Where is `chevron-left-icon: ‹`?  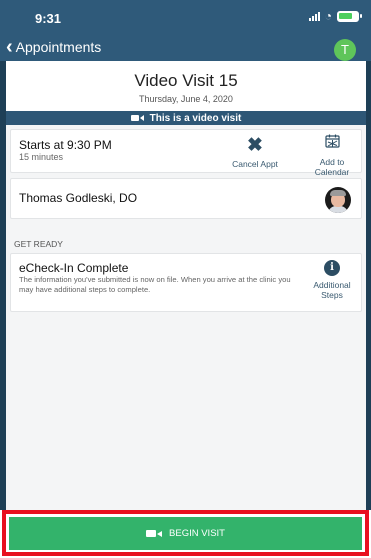
chevron-left-icon: ‹ is located at coordinates (9, 47).